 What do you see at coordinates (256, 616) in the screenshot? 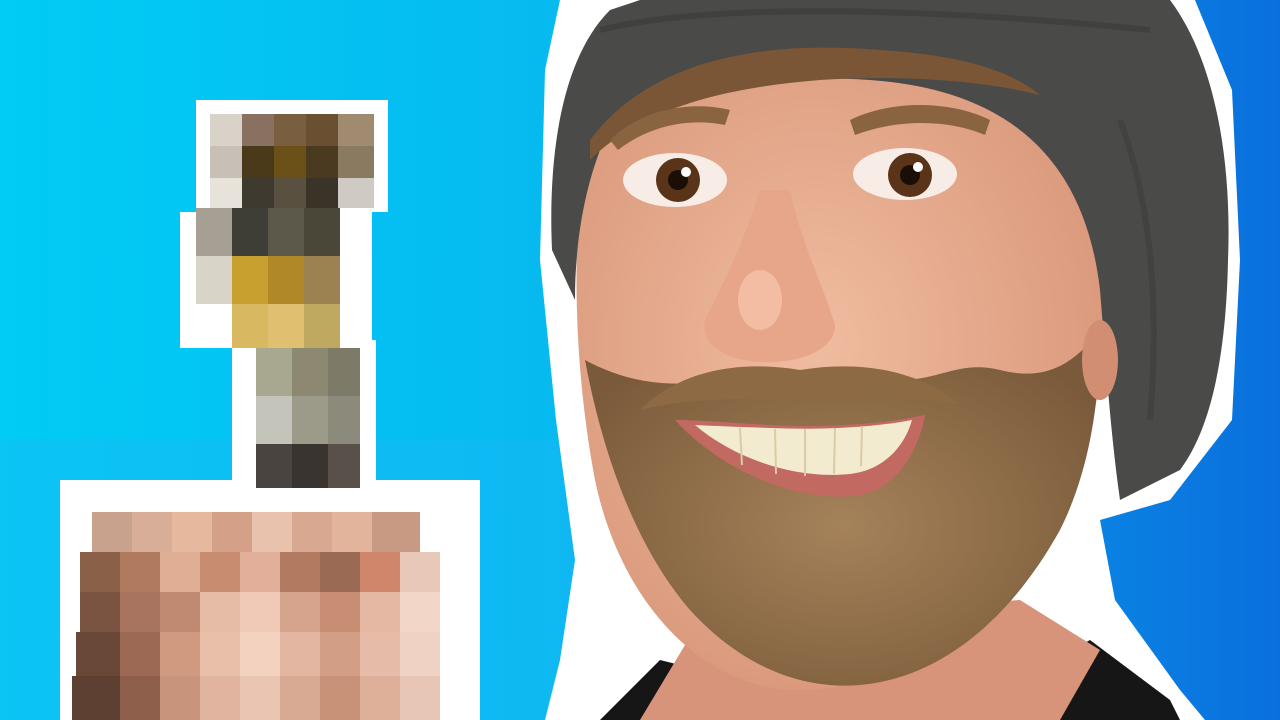
I see `pixelated-hand` at bounding box center [256, 616].